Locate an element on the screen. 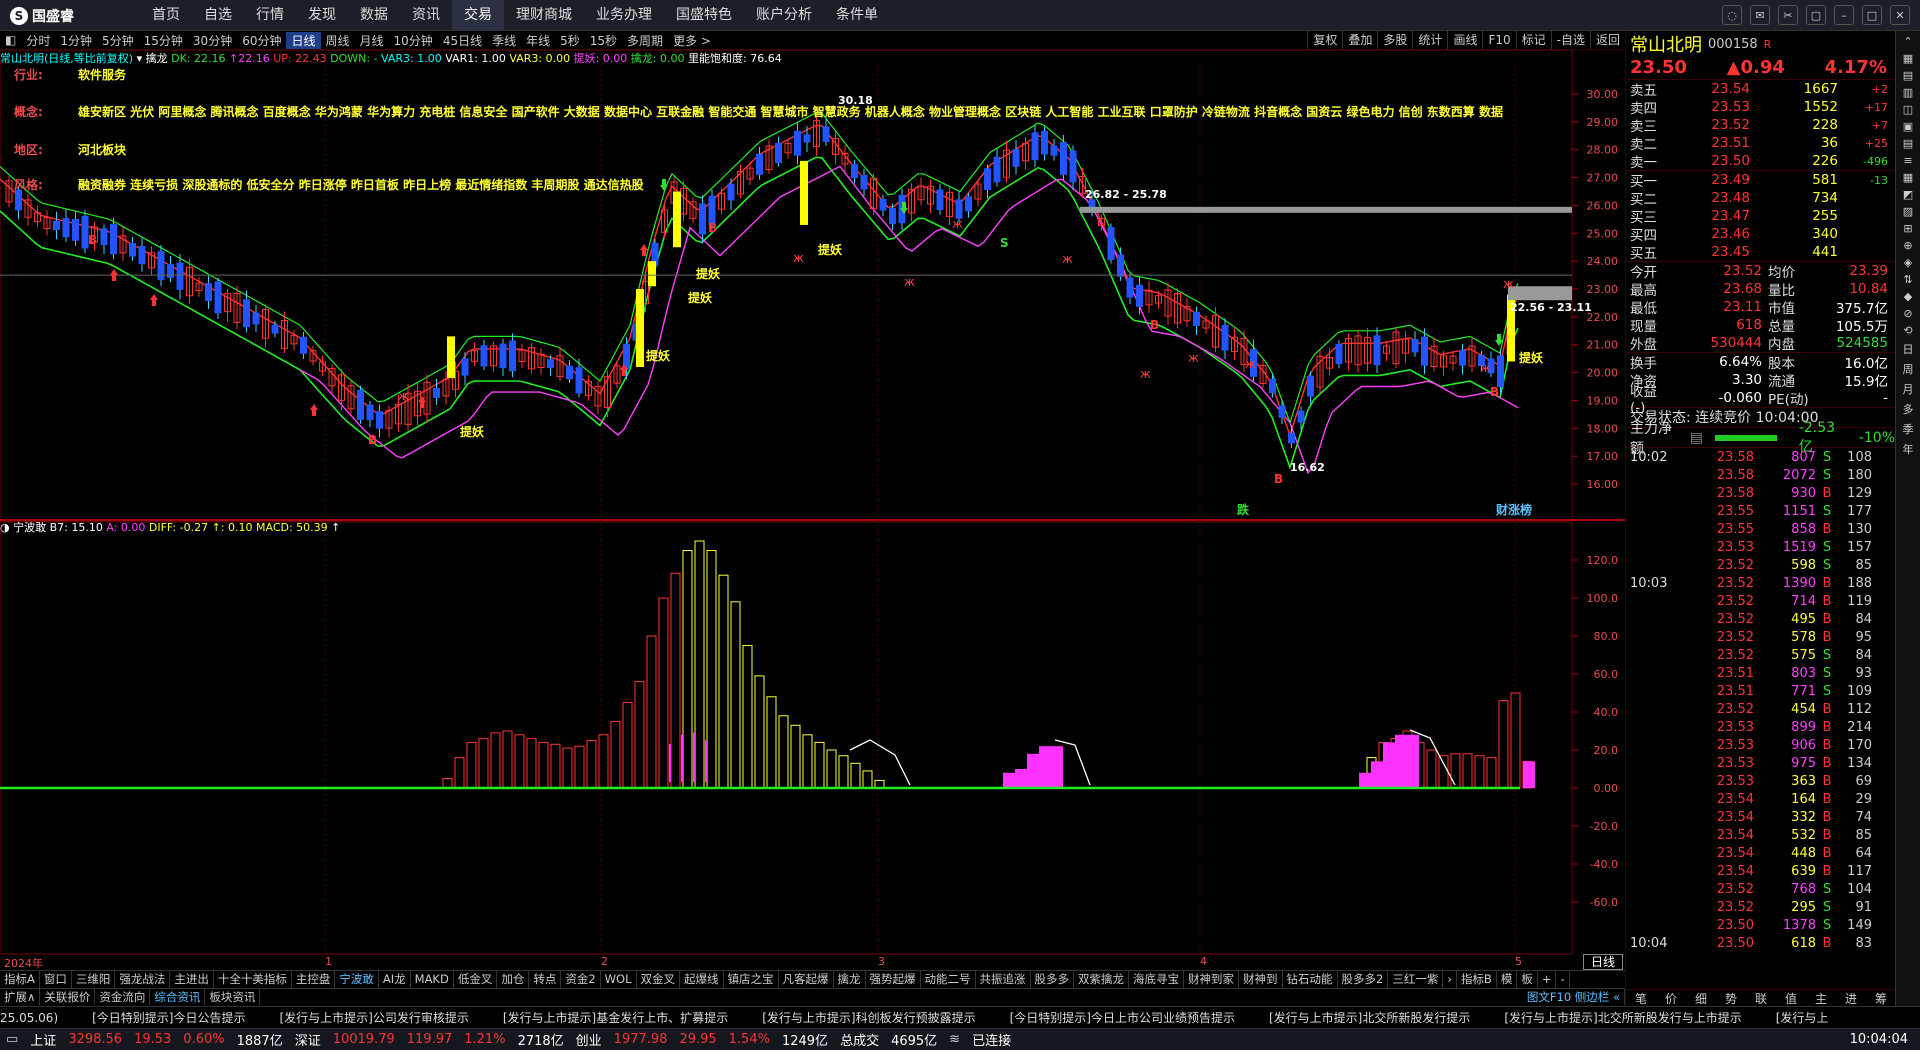  sub-indicator-name: 宁波敢 is located at coordinates (29, 527).